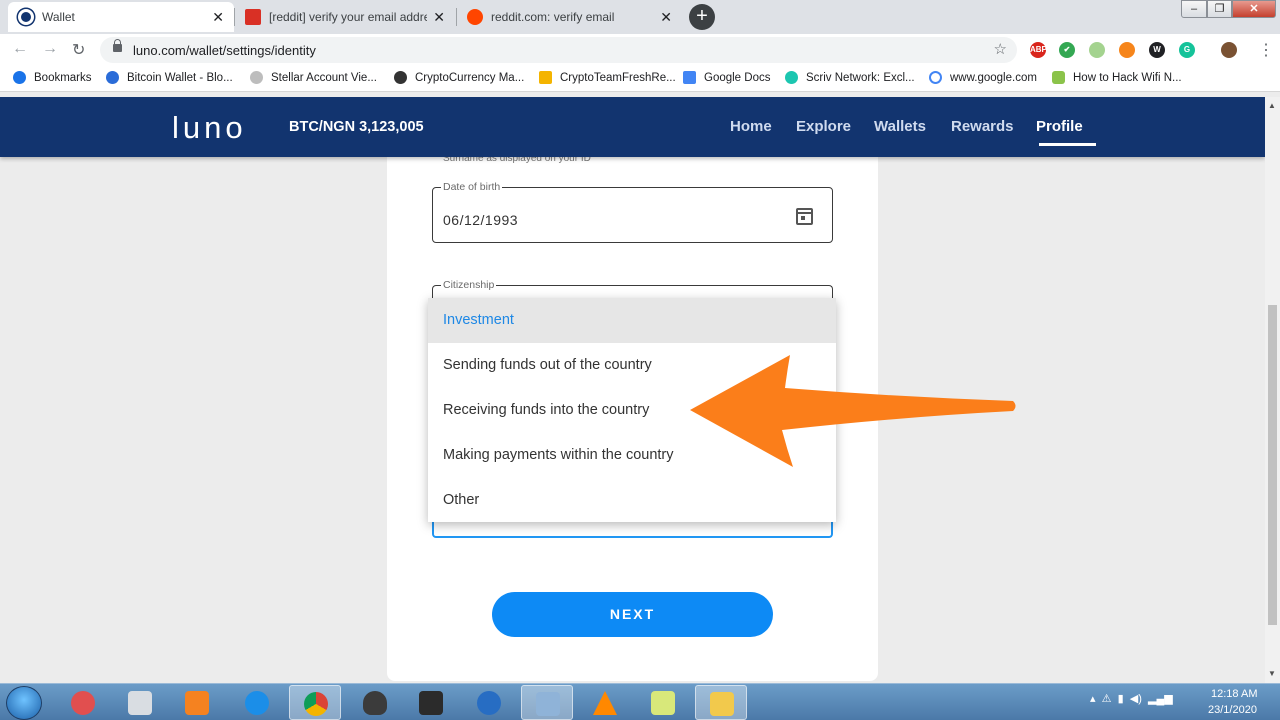  I want to click on bookmark-star-icon: ☆, so click(1000, 49).